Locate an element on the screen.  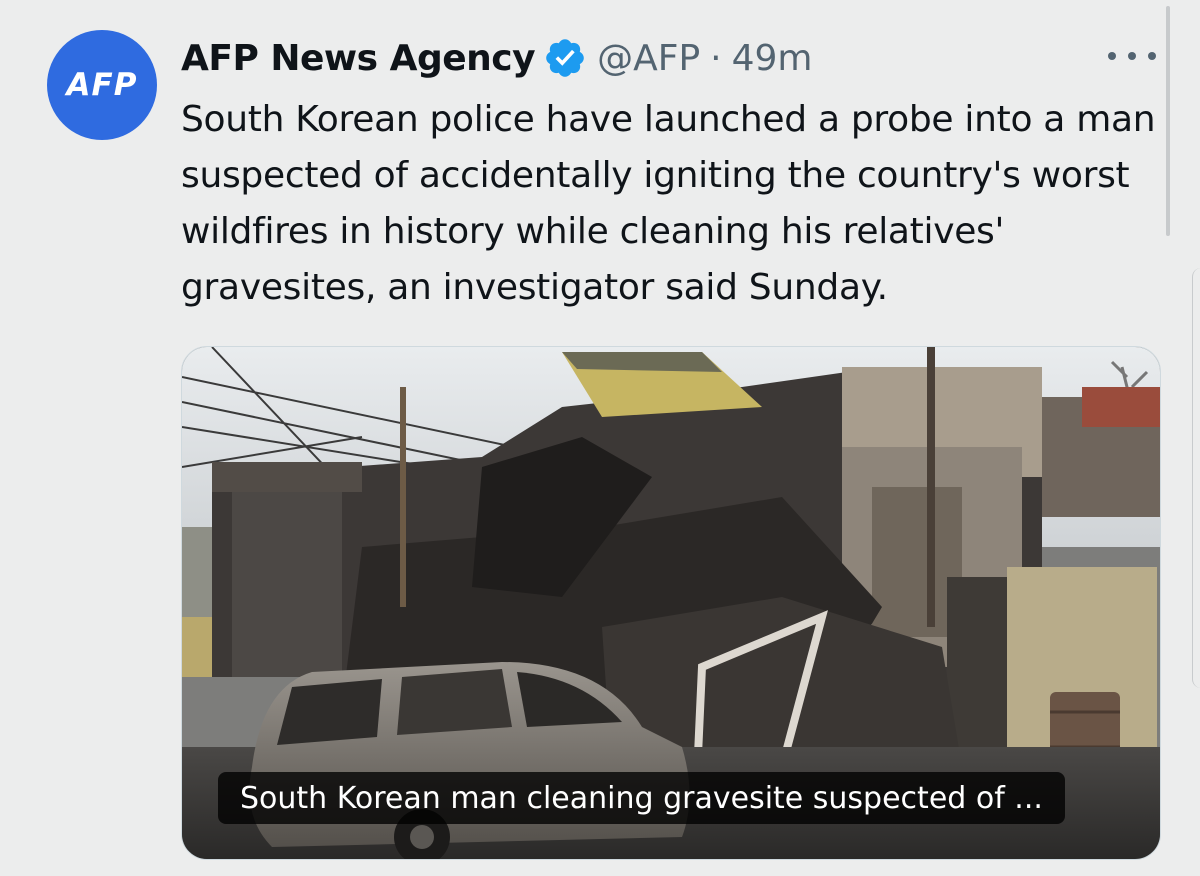
timestamp: 49m is located at coordinates (772, 58).